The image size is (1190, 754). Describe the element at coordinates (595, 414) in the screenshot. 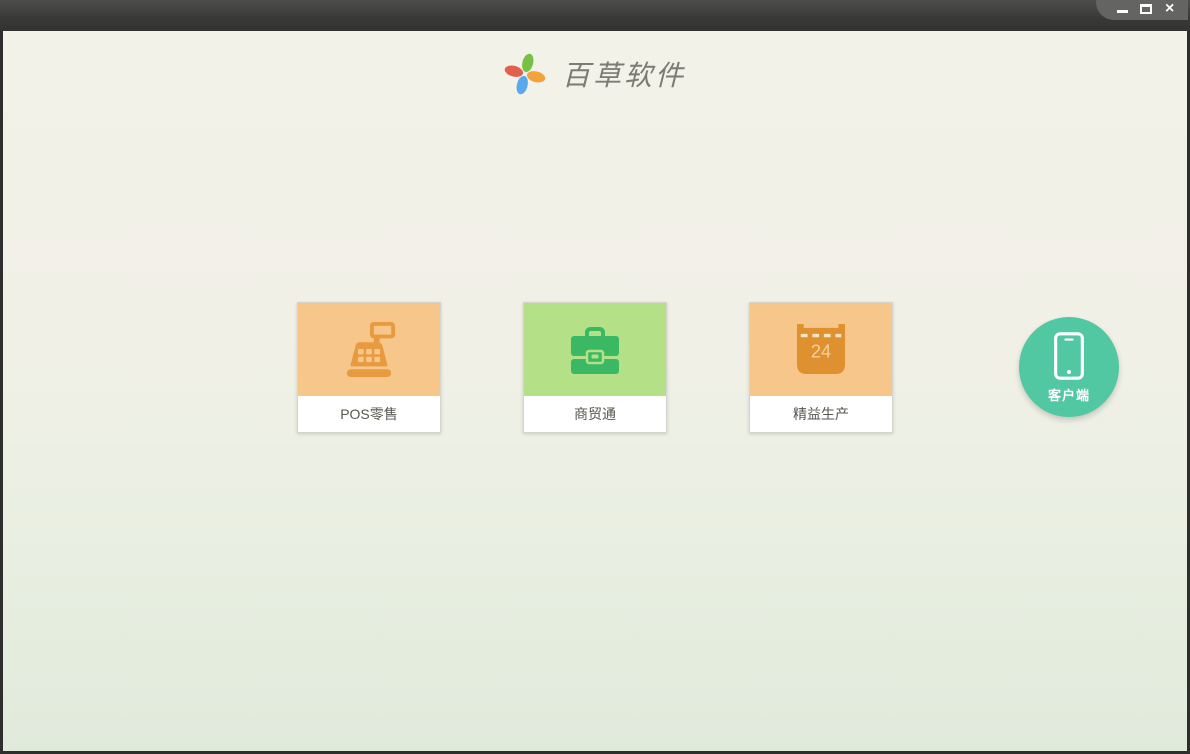

I see `trade-card-label: 商贸通` at that location.